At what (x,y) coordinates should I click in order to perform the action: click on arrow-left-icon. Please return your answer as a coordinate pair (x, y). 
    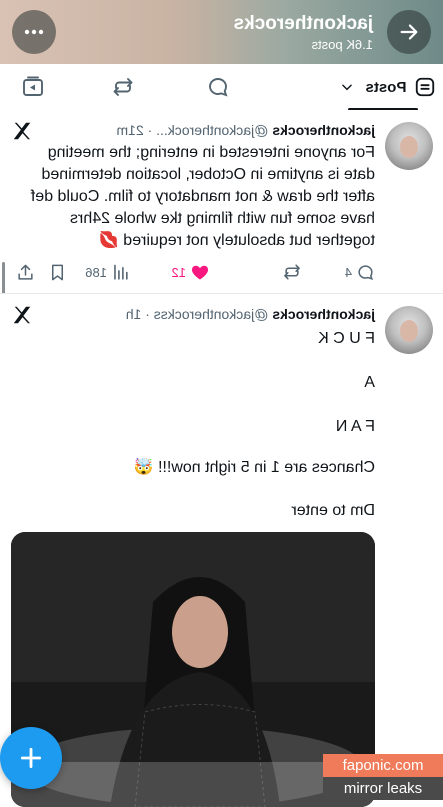
    Looking at the image, I should click on (409, 32).